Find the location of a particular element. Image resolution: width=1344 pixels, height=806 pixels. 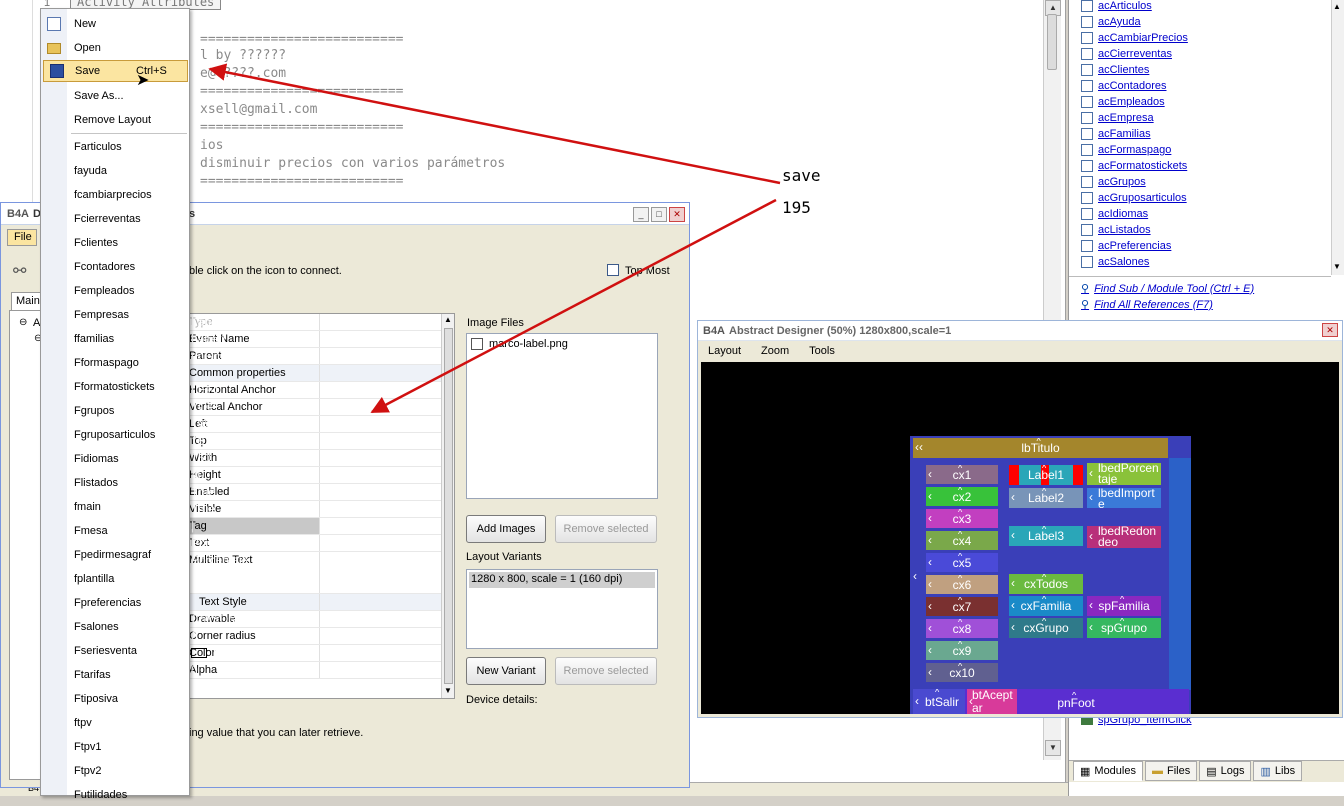

annotation-value: 195 is located at coordinates (796, 207).